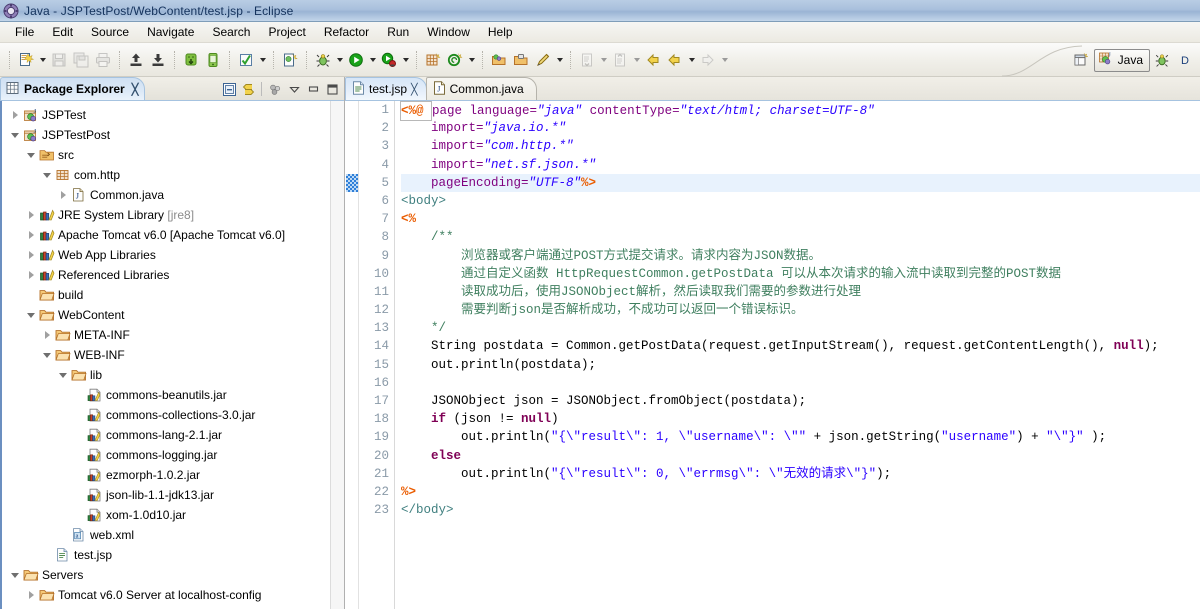  Describe the element at coordinates (800, 256) in the screenshot. I see `code-line: 浏览器或客户端通过POST方式提交请求。请求内容为JSON数据。` at that location.